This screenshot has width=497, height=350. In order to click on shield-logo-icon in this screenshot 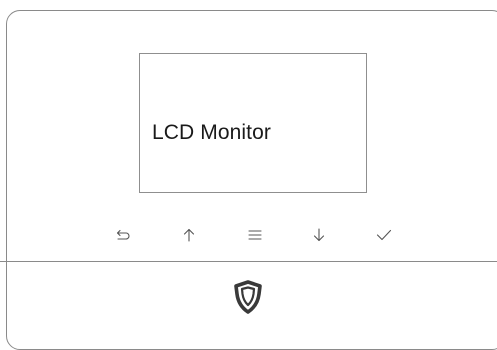, I will do `click(248, 297)`.